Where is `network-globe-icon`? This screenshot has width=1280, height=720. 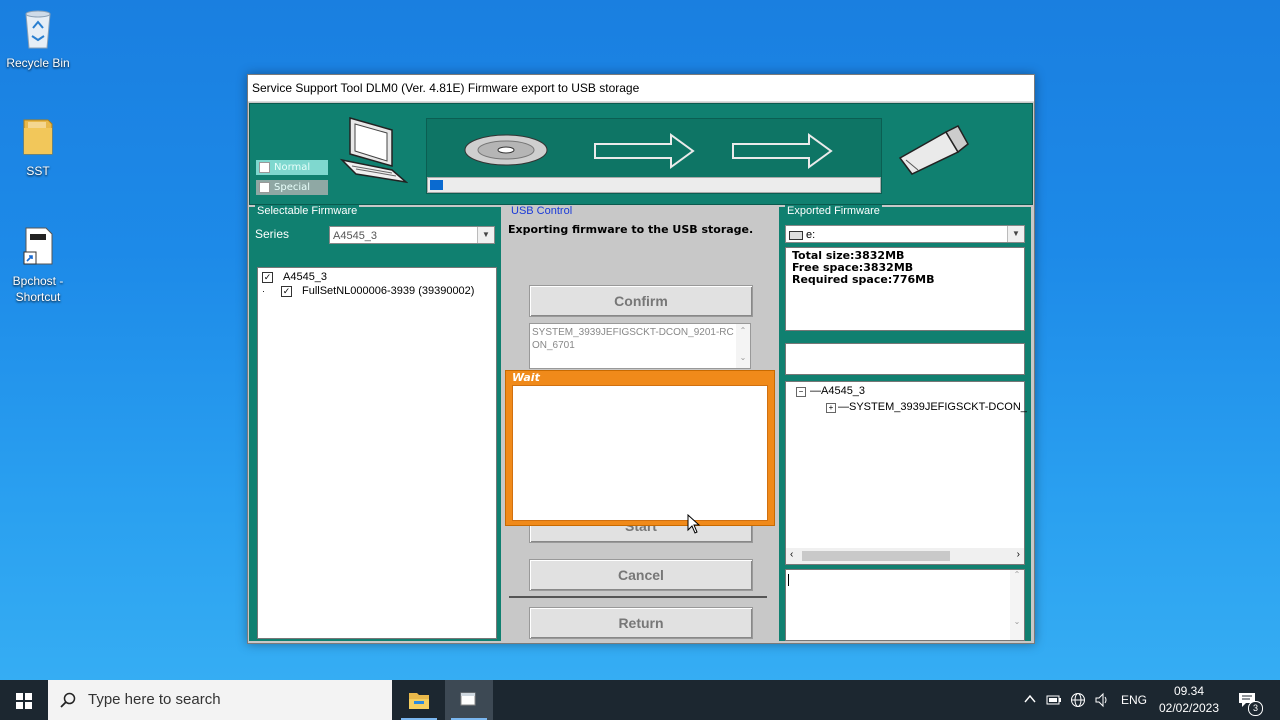 network-globe-icon is located at coordinates (1078, 700).